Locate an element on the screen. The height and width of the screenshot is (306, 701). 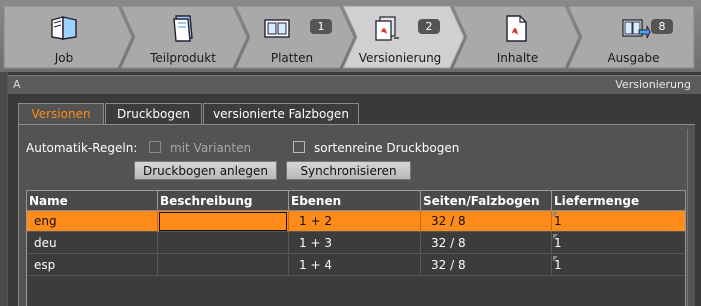
table-row: esp 1 + 4 32 / 8 1 is located at coordinates (356, 265).